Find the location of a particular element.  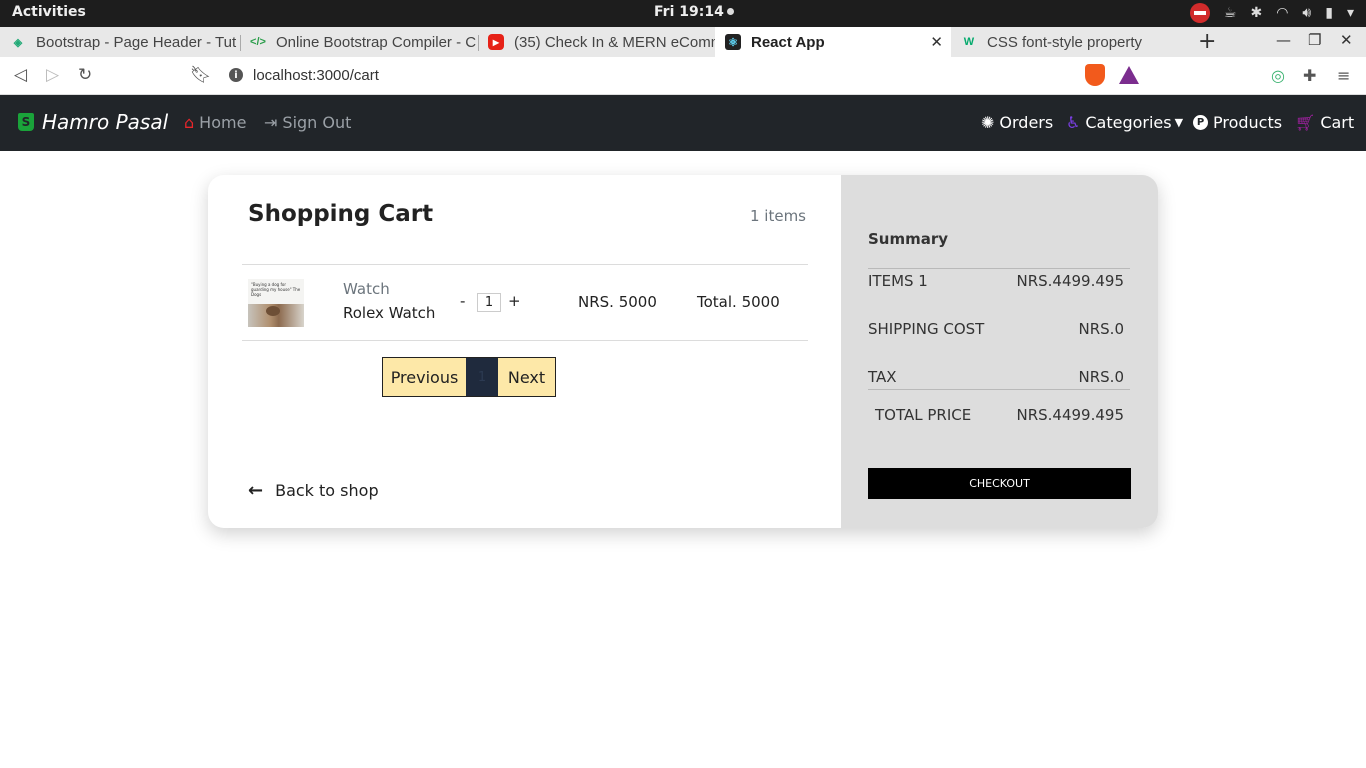

tab-title: CSS font-style property is located at coordinates (1065, 42).